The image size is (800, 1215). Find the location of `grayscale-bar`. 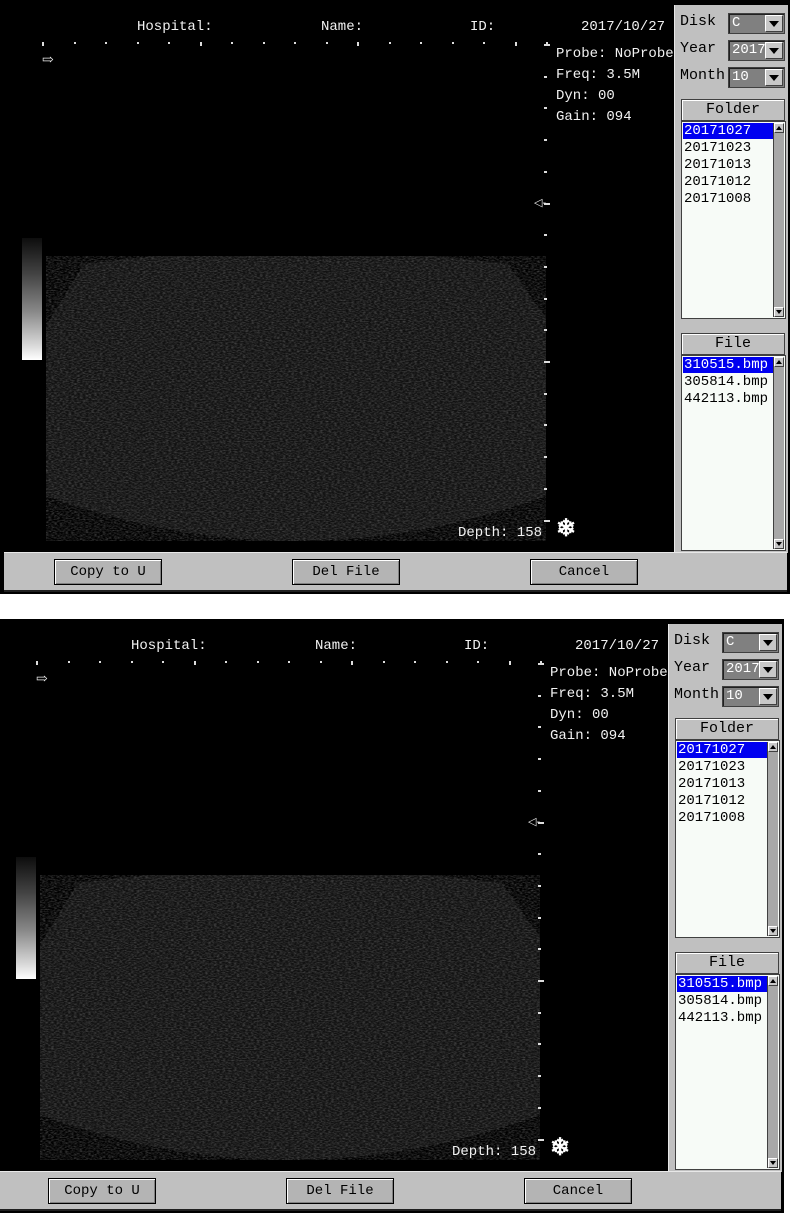

grayscale-bar is located at coordinates (26, 918).